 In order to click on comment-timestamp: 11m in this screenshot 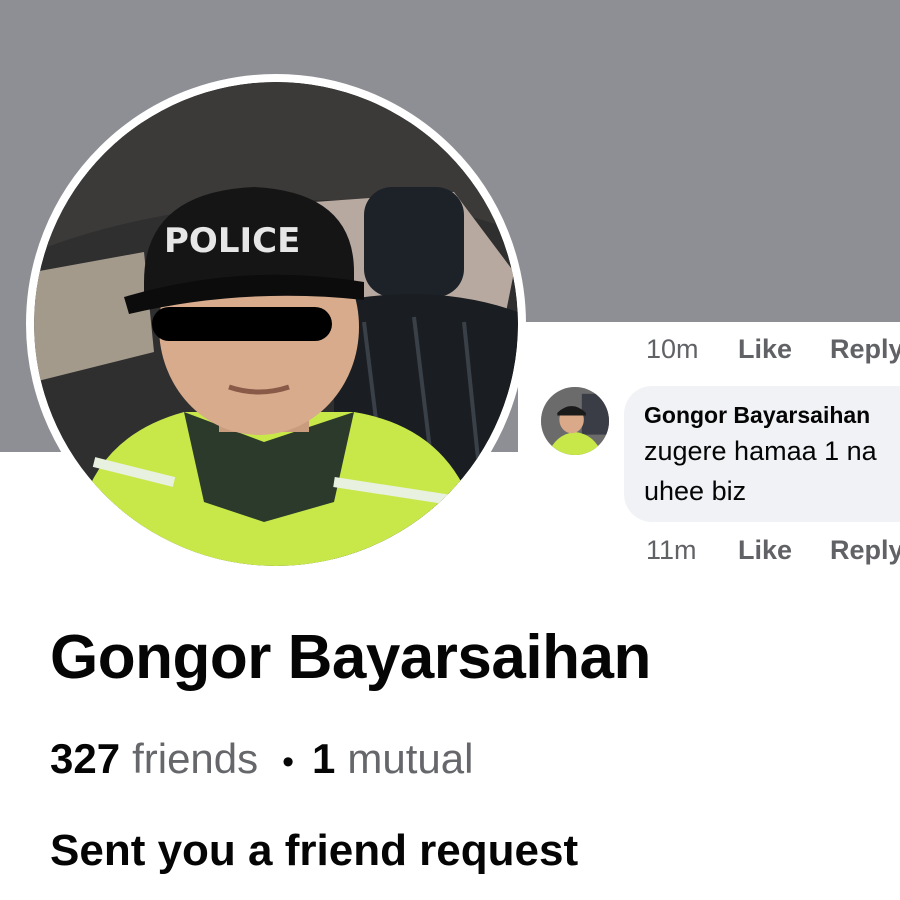, I will do `click(671, 549)`.